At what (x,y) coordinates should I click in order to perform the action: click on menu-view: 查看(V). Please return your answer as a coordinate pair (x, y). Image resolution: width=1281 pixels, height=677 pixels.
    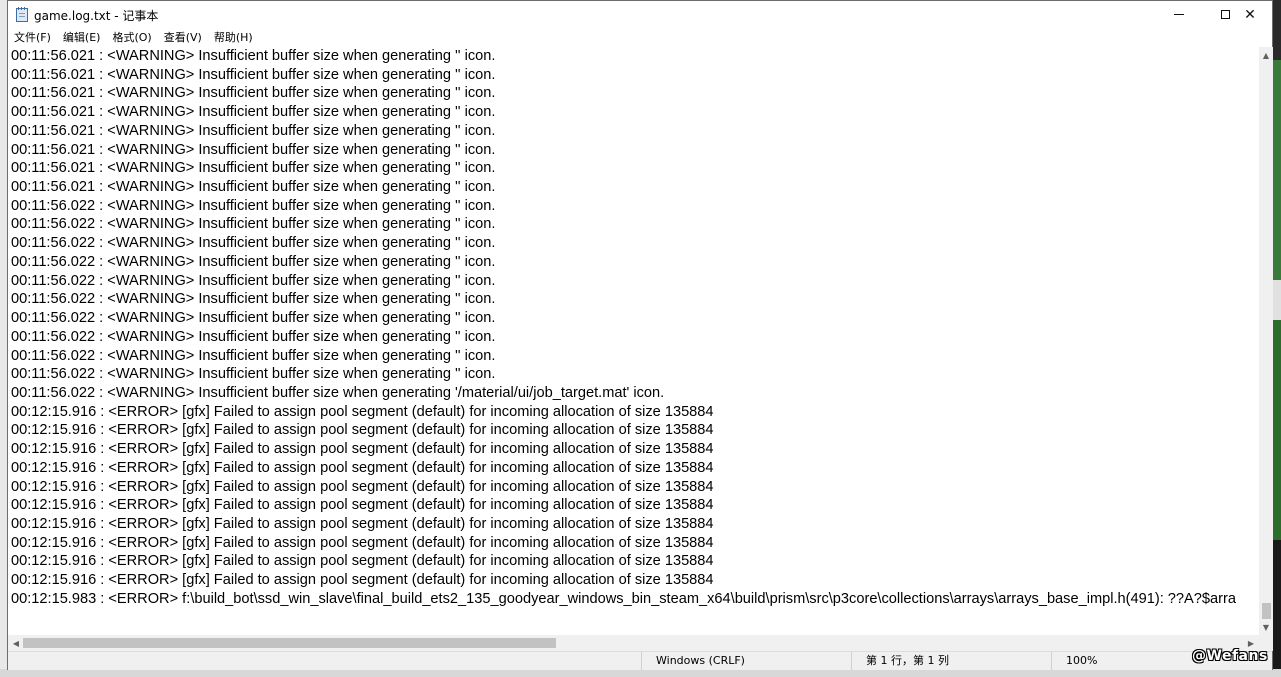
    Looking at the image, I should click on (183, 37).